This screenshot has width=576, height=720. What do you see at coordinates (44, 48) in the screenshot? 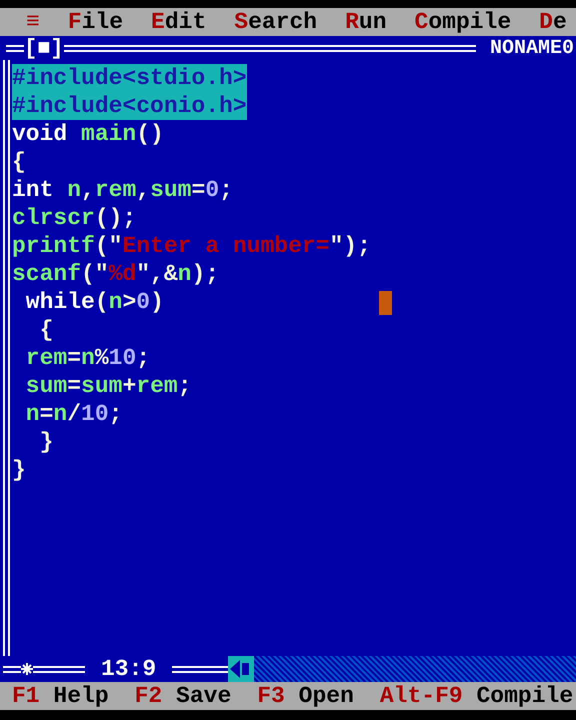
I see `close-box: [■]` at bounding box center [44, 48].